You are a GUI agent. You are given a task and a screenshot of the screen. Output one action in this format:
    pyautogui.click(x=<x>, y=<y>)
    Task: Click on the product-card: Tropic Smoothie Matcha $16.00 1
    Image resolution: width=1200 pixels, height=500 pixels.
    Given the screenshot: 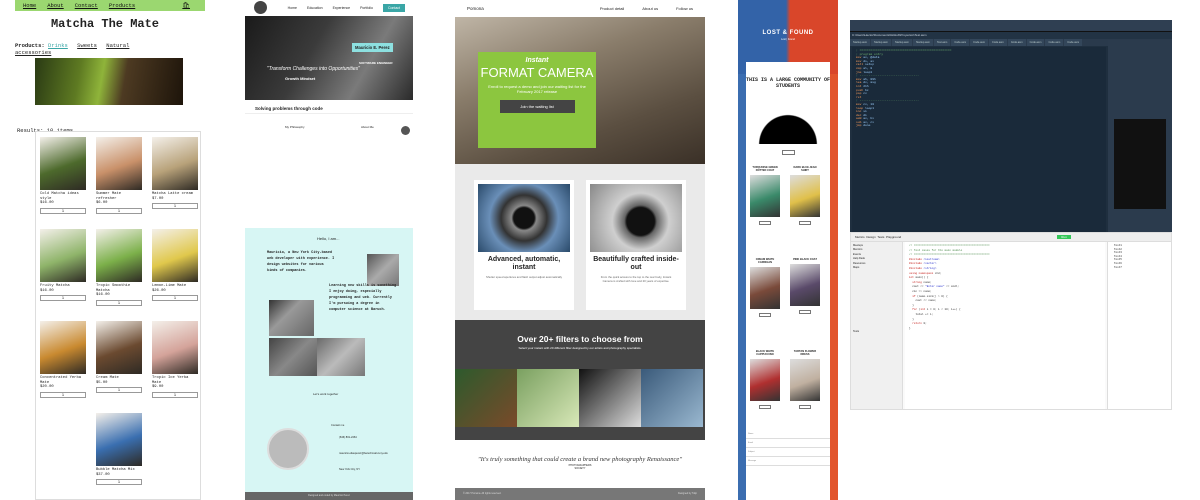 What is the action you would take?
    pyautogui.click(x=119, y=267)
    